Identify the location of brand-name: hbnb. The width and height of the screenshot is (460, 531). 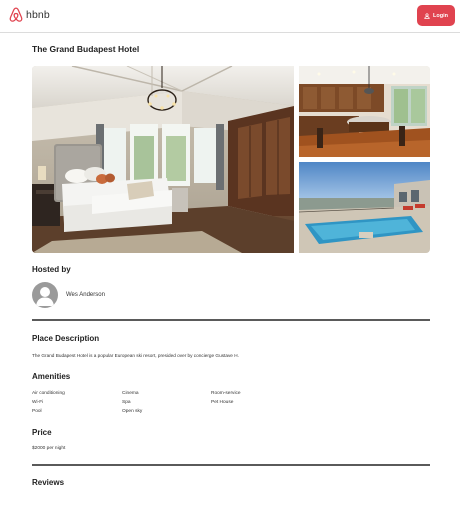
(38, 14).